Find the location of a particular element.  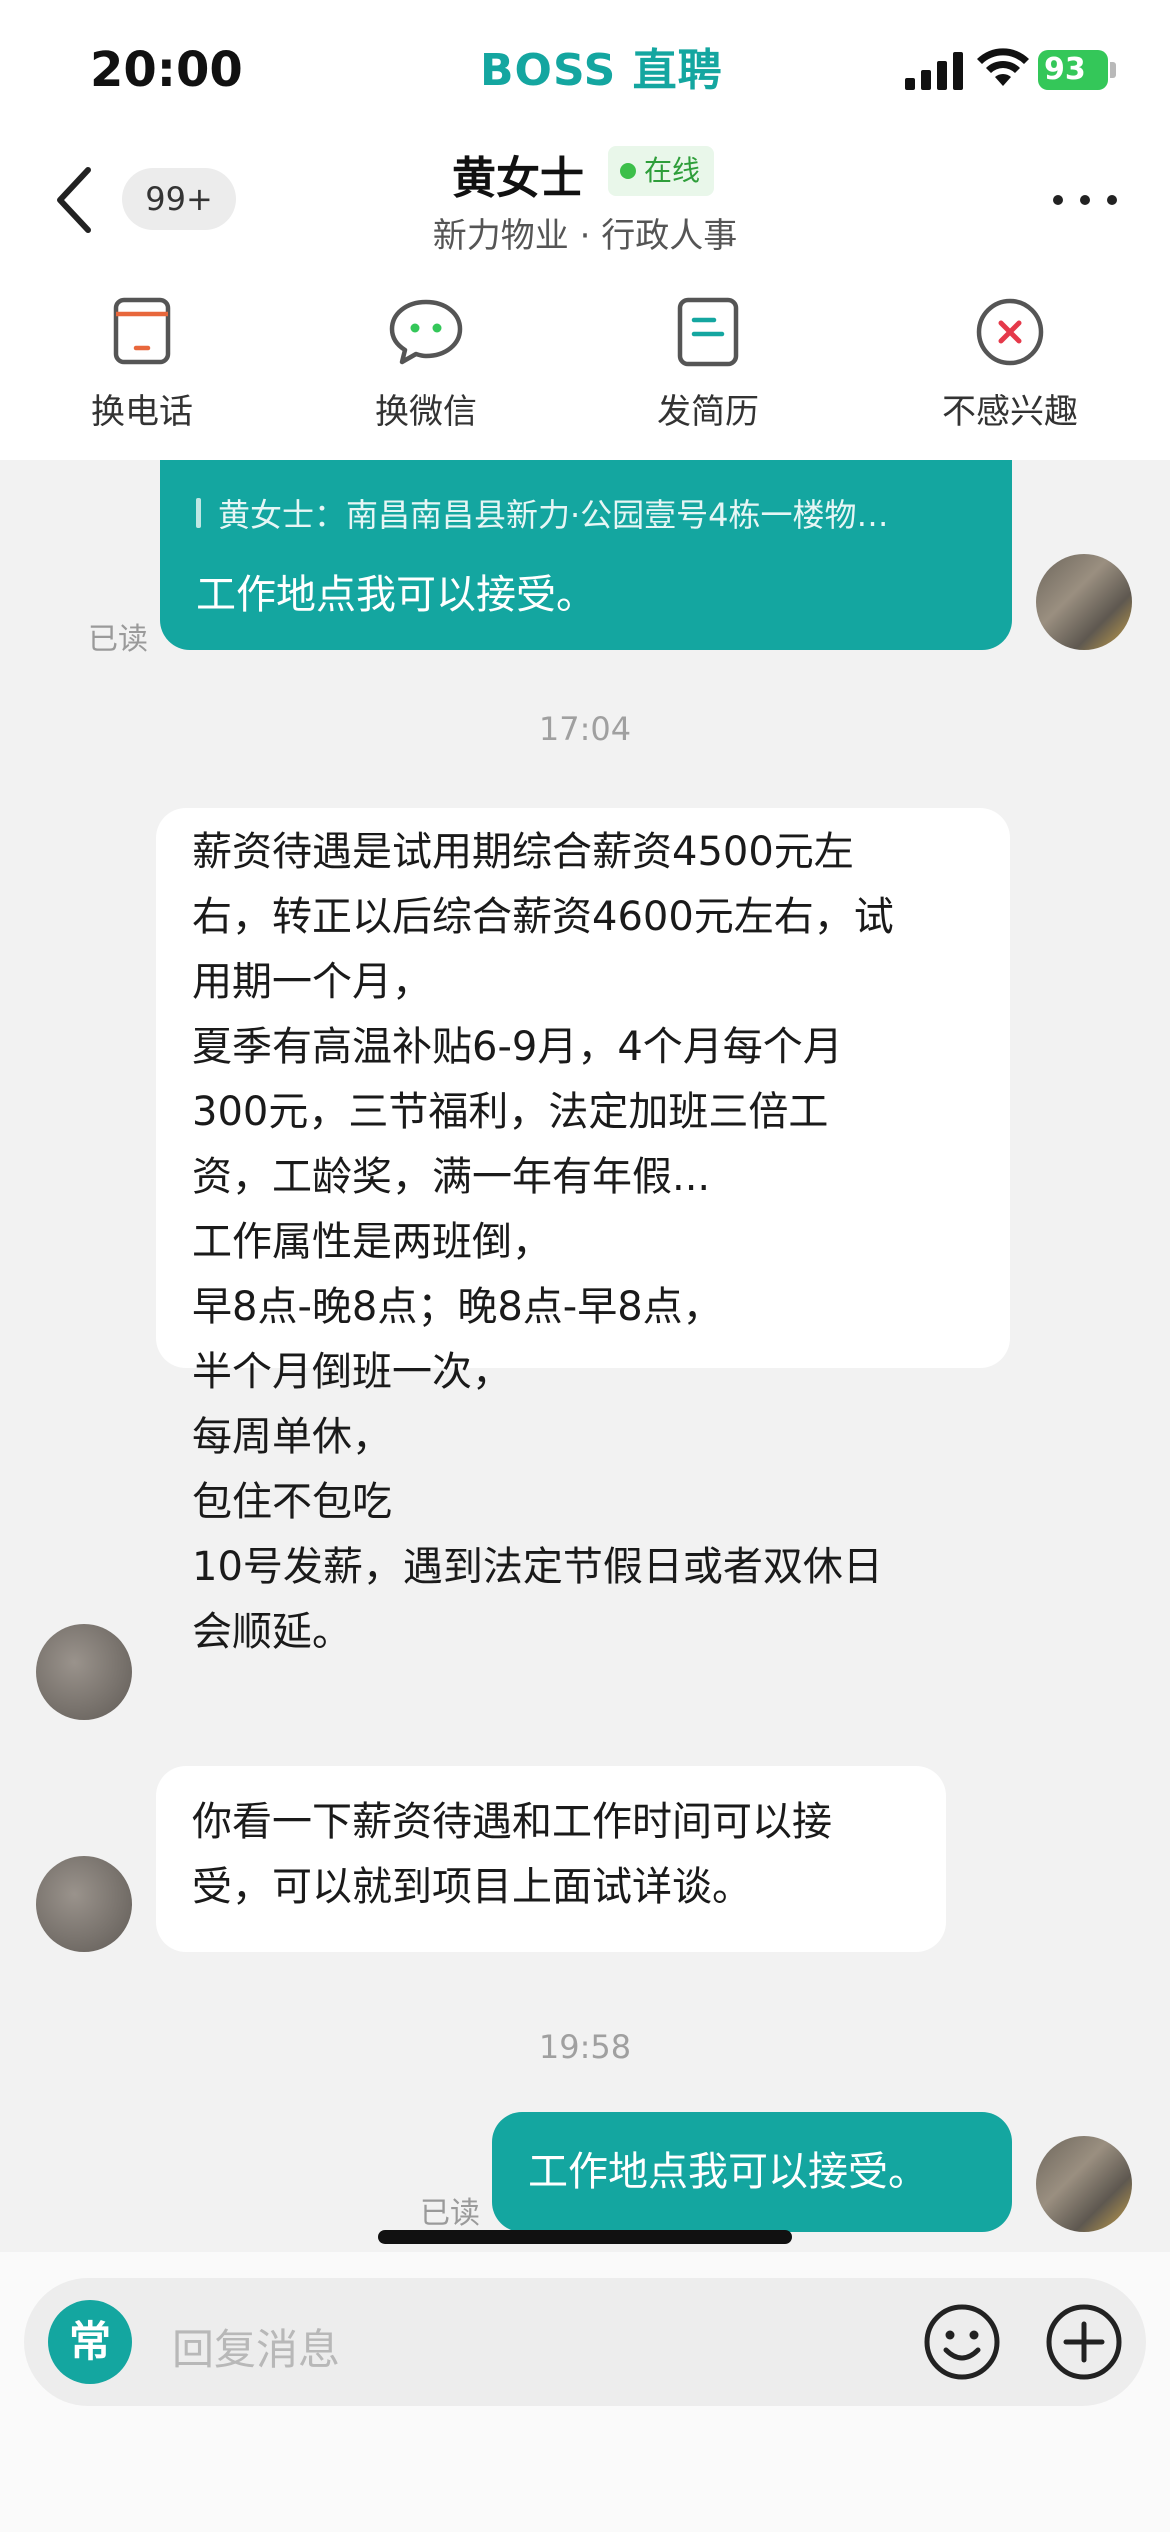

resume-icon is located at coordinates (708, 332).